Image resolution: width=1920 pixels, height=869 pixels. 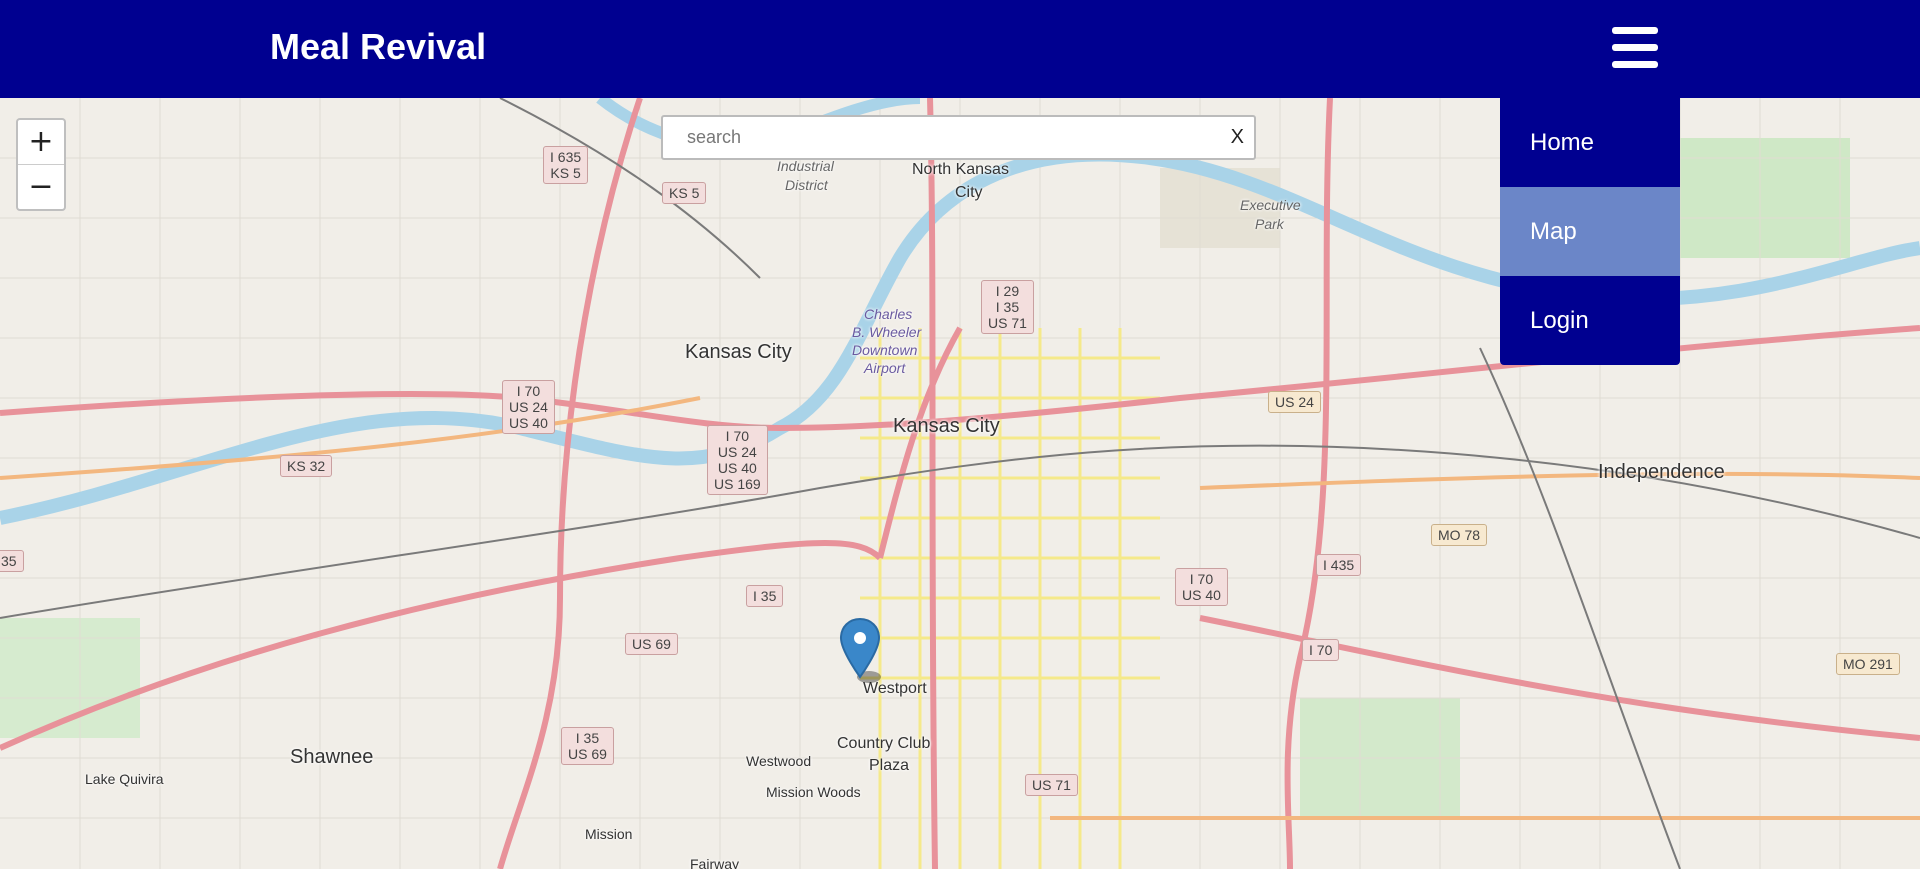 What do you see at coordinates (684, 193) in the screenshot?
I see `route-shield-ks5: KS 5` at bounding box center [684, 193].